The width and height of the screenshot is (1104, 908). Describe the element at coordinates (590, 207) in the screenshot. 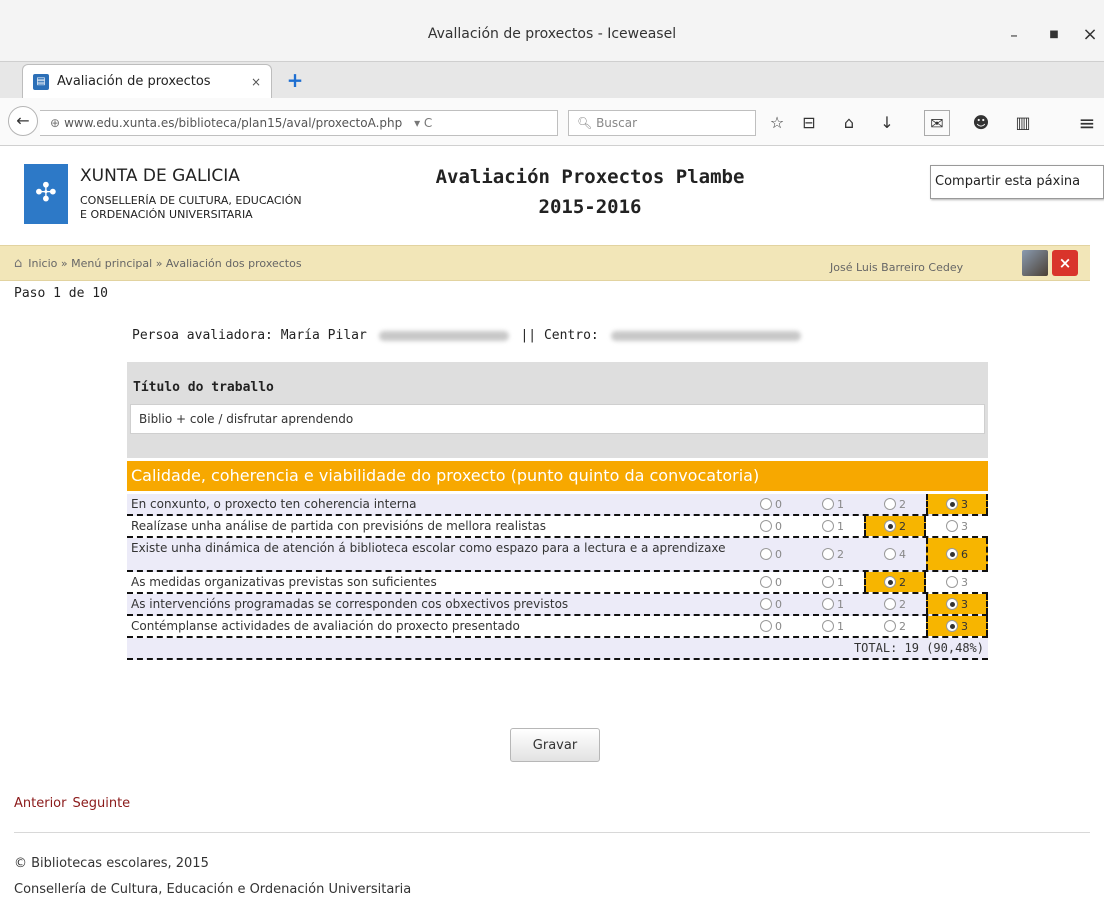

I see `page-title-line-2: 2015-2016` at that location.